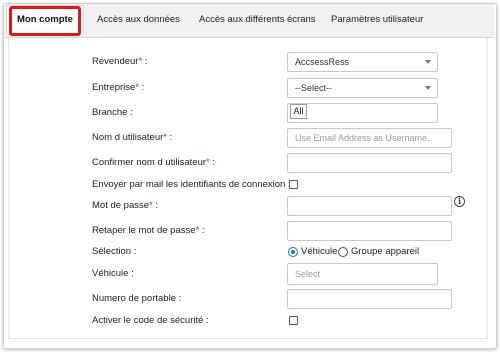 The width and height of the screenshot is (500, 352). I want to click on branche-field, so click(362, 113).